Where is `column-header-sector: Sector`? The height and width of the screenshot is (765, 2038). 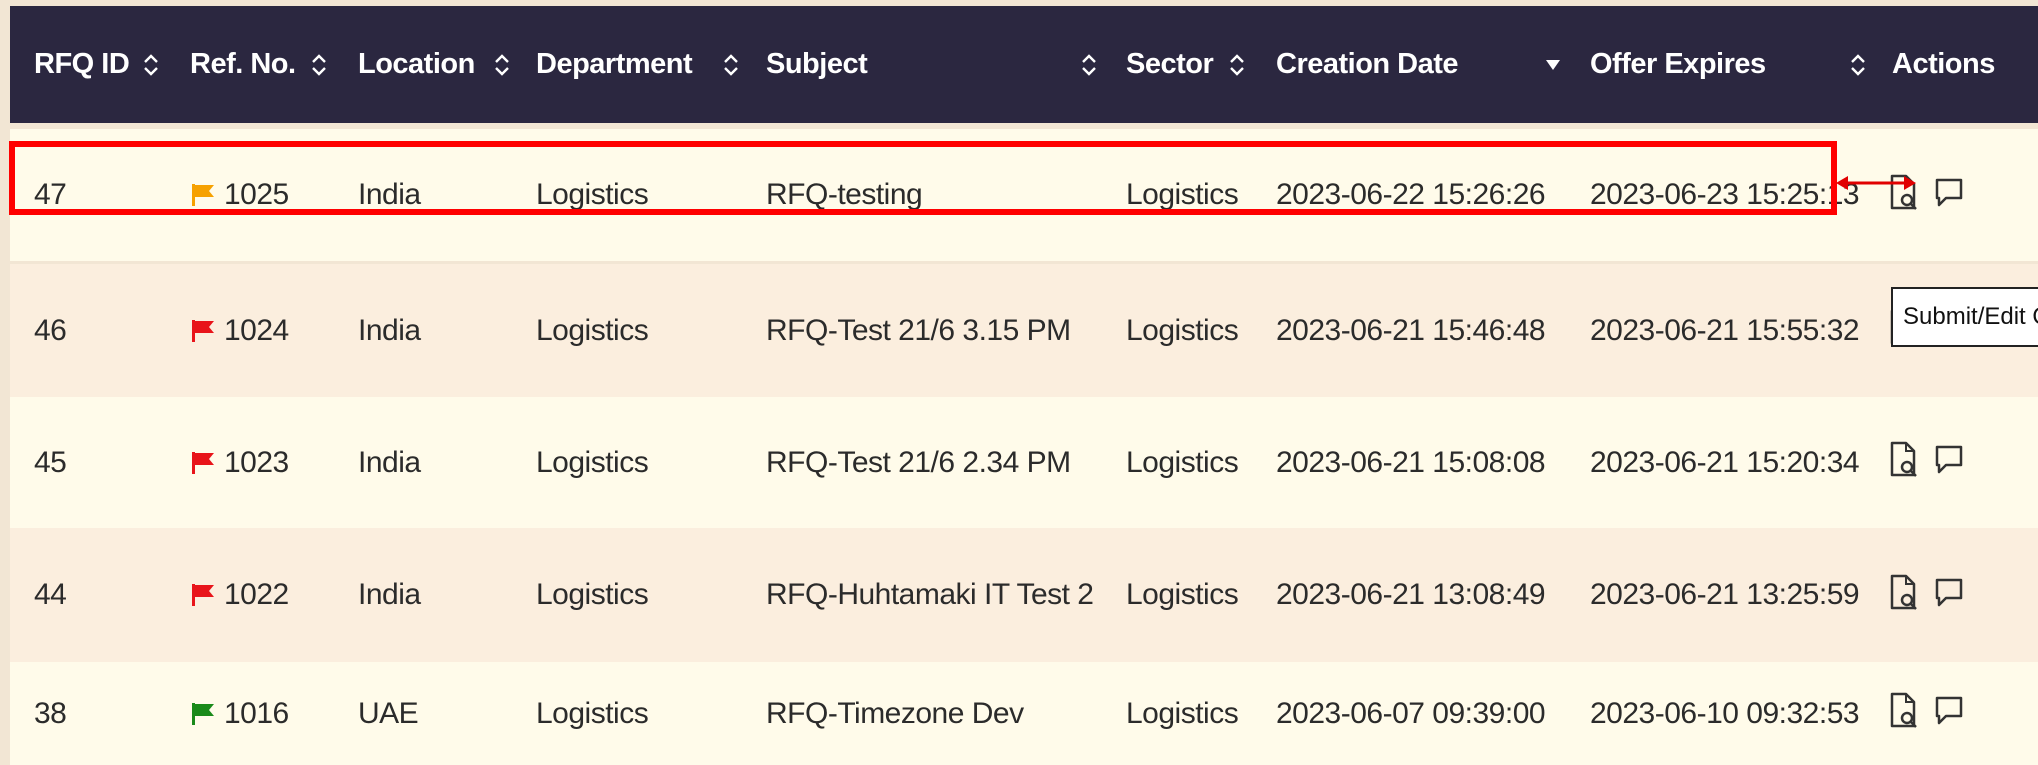
column-header-sector: Sector is located at coordinates (1170, 64).